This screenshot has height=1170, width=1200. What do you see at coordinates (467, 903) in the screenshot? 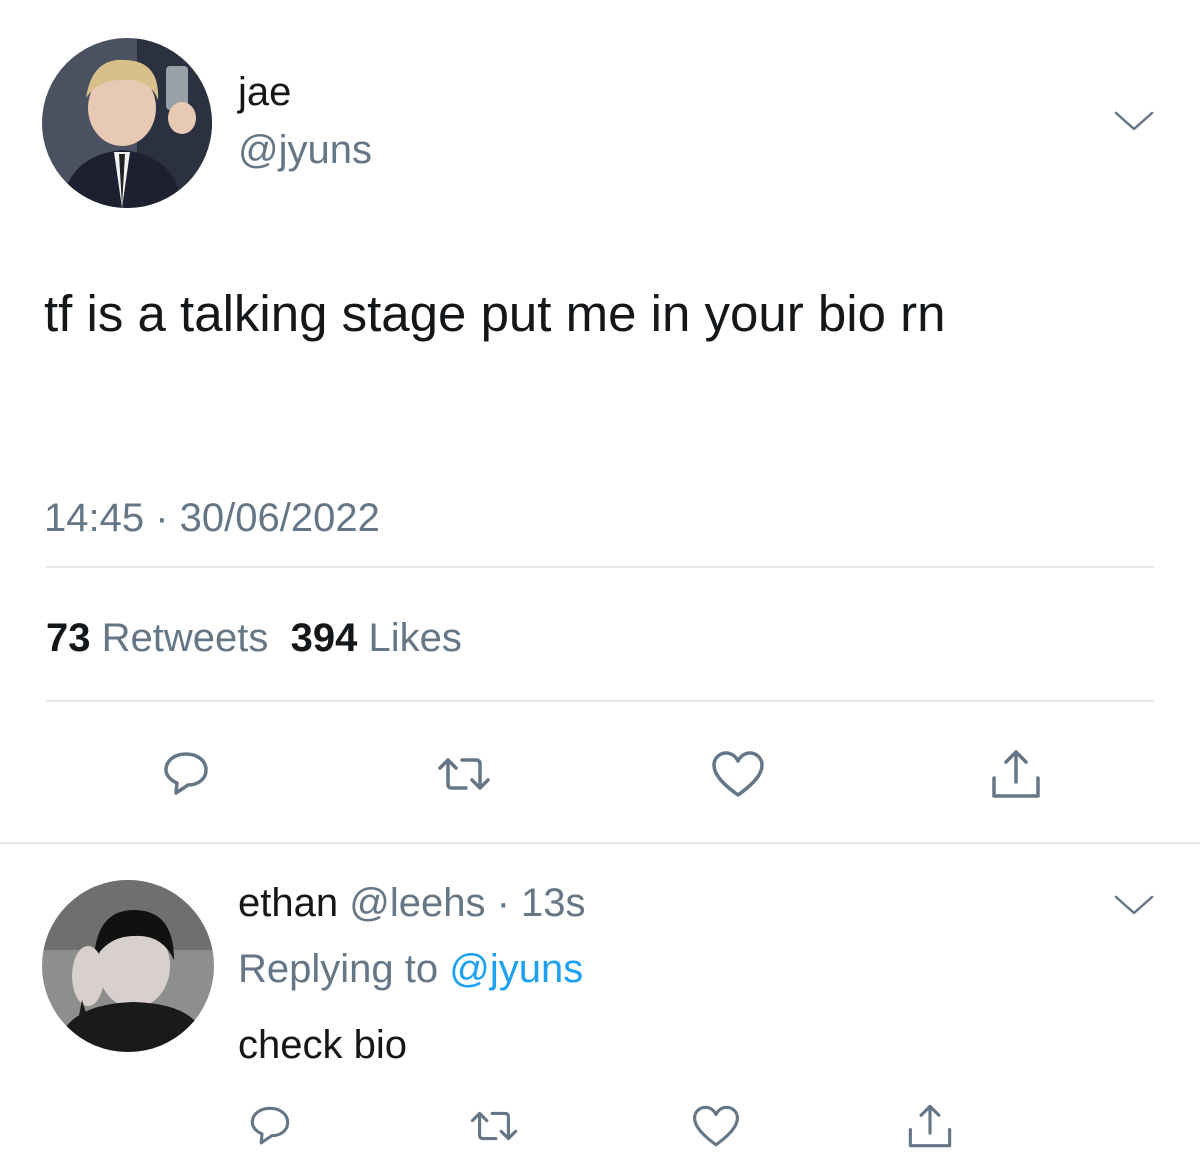
I see `reply-author-meta: @leehs · 13s` at bounding box center [467, 903].